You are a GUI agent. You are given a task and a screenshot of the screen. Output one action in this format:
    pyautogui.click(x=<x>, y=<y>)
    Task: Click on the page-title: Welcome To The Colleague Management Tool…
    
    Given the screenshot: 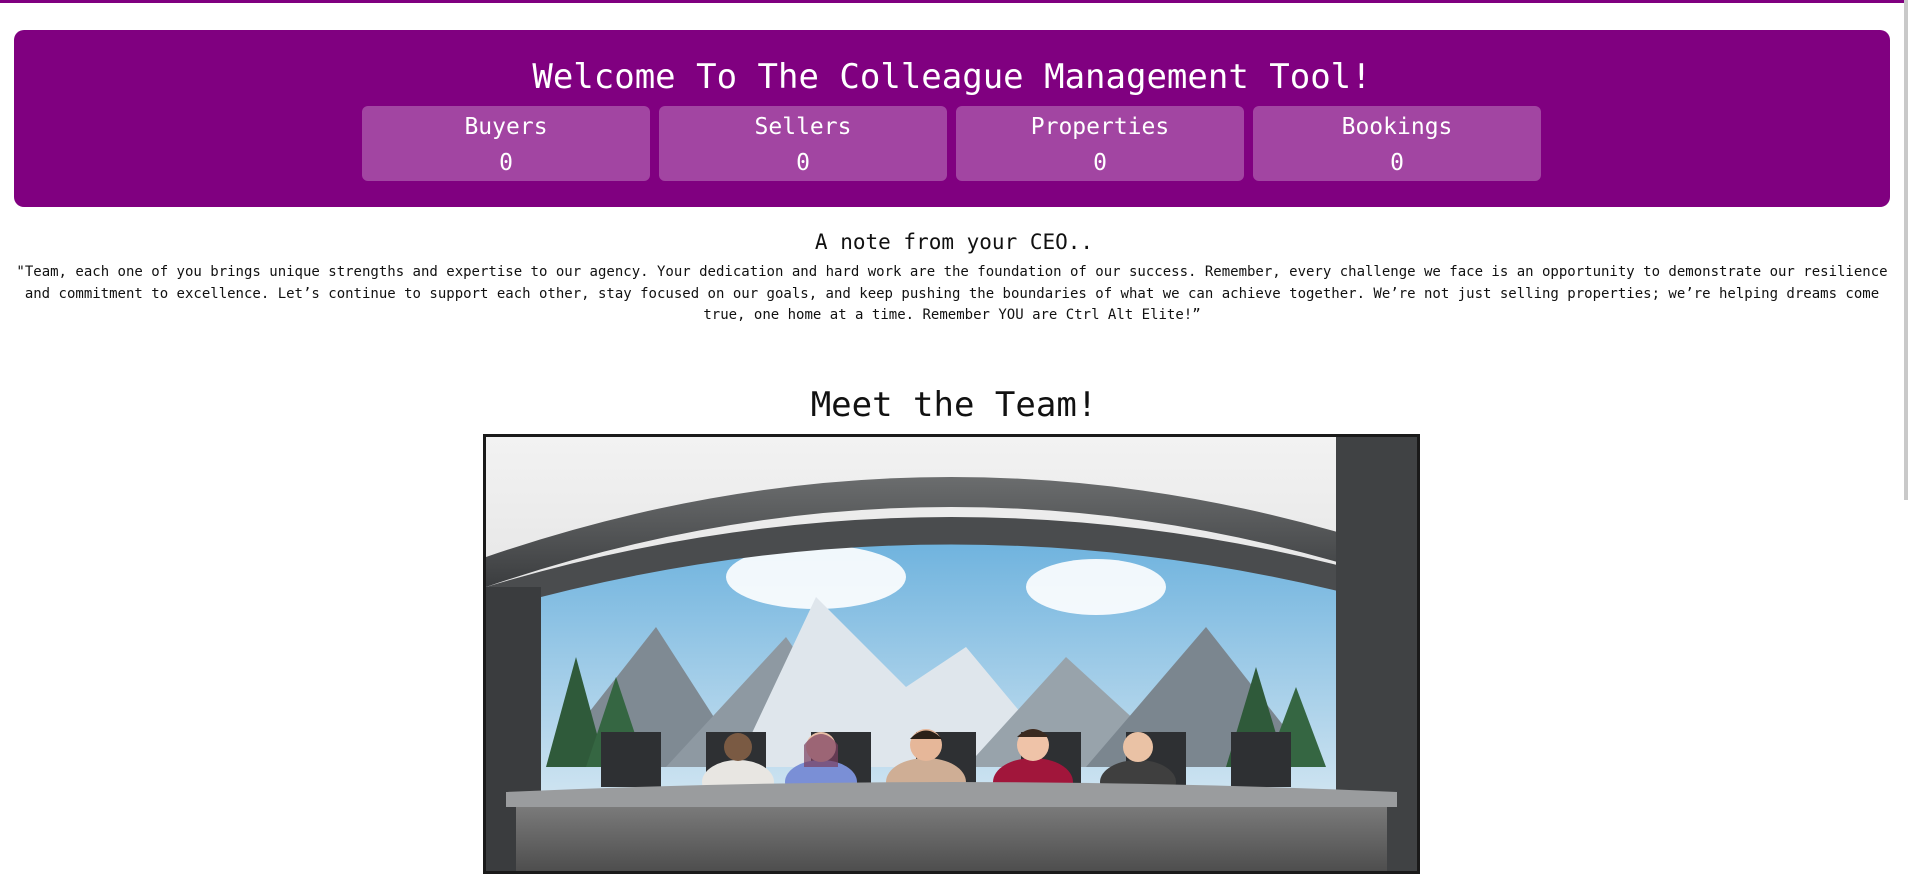 What is the action you would take?
    pyautogui.click(x=952, y=77)
    